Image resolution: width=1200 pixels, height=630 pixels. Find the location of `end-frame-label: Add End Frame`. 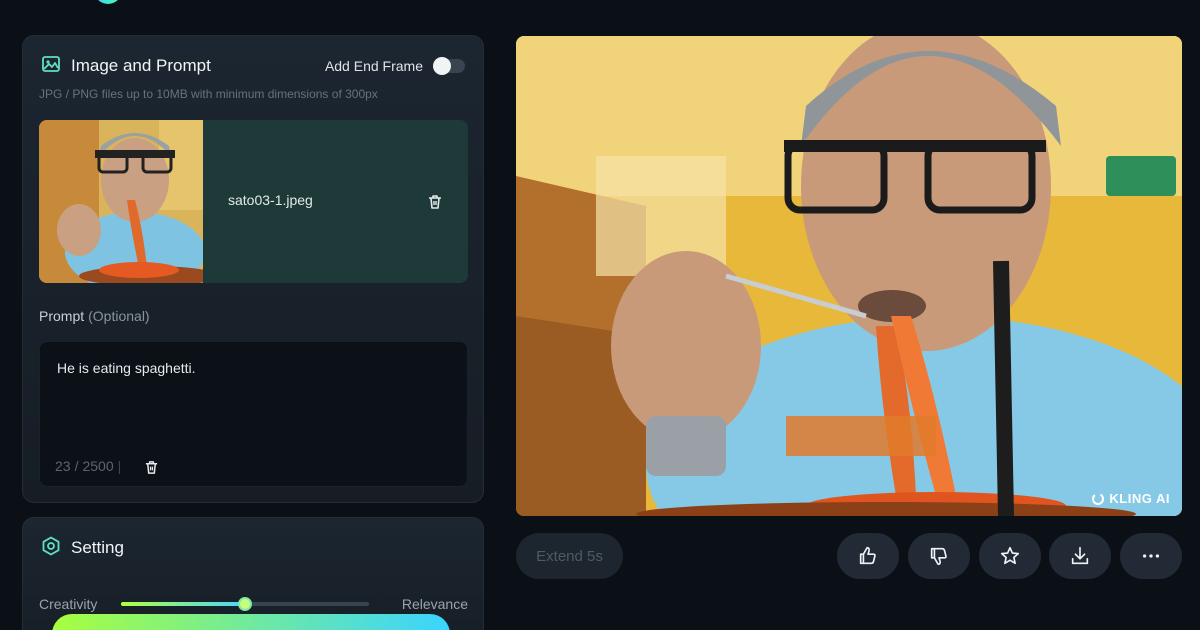

end-frame-label: Add End Frame is located at coordinates (373, 66).